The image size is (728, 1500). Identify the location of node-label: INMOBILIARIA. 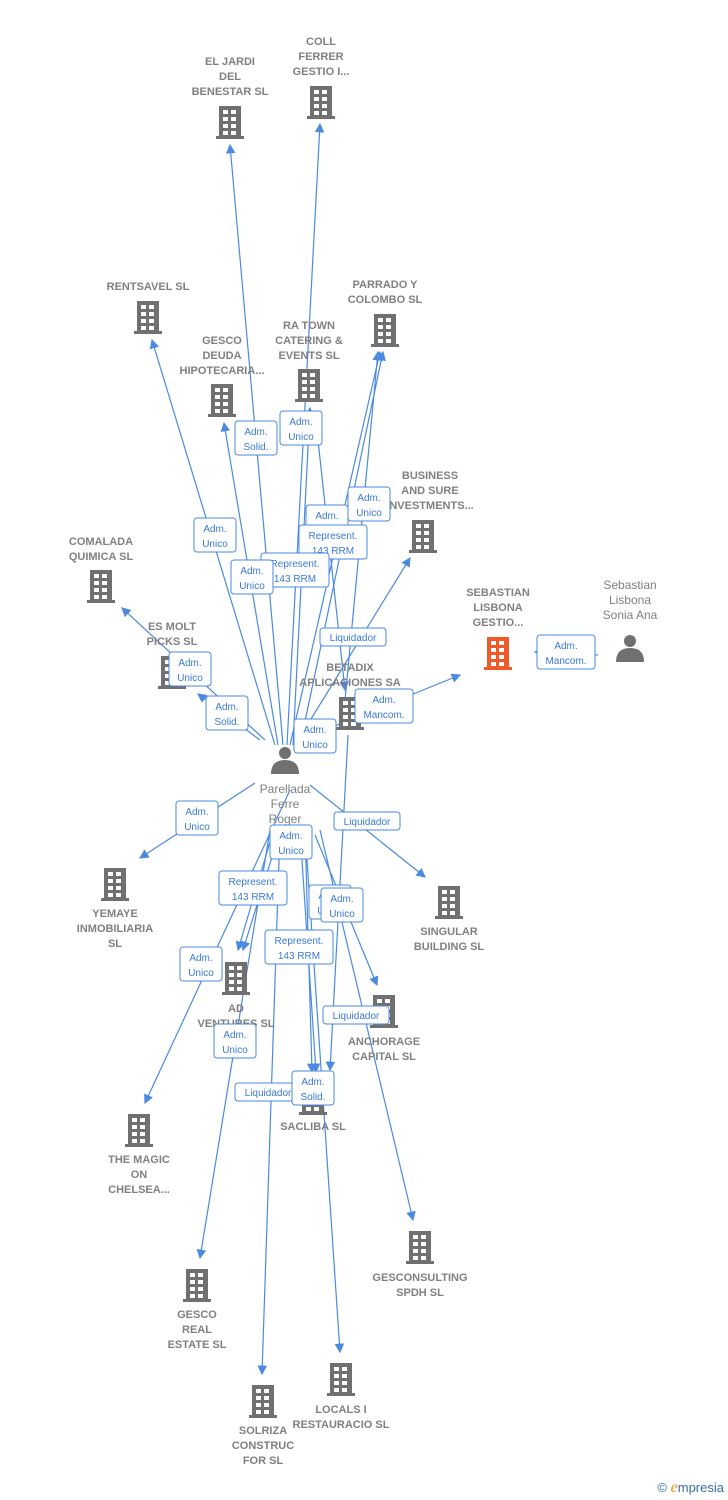
(115, 929).